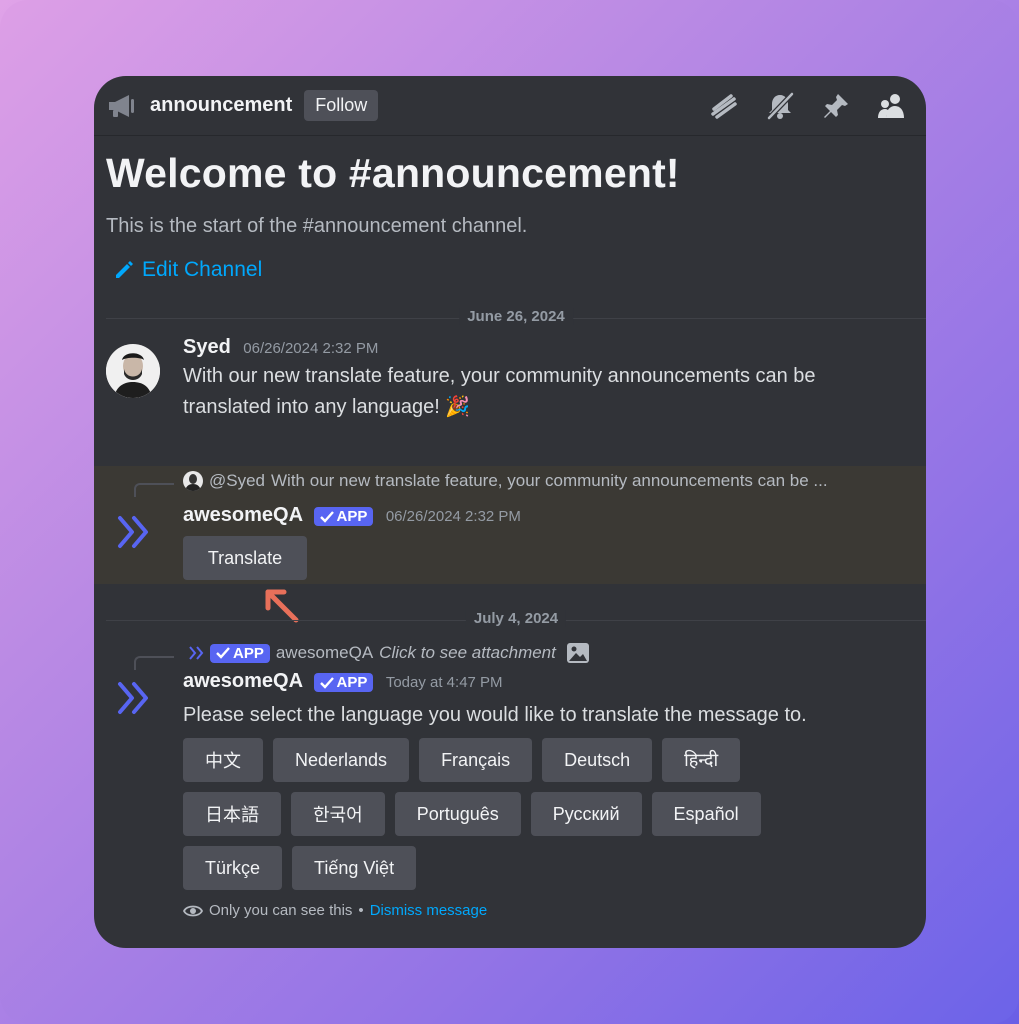 The width and height of the screenshot is (1019, 1024). What do you see at coordinates (472, 868) in the screenshot?
I see `language-row: Türkçe Tiếng Việt` at bounding box center [472, 868].